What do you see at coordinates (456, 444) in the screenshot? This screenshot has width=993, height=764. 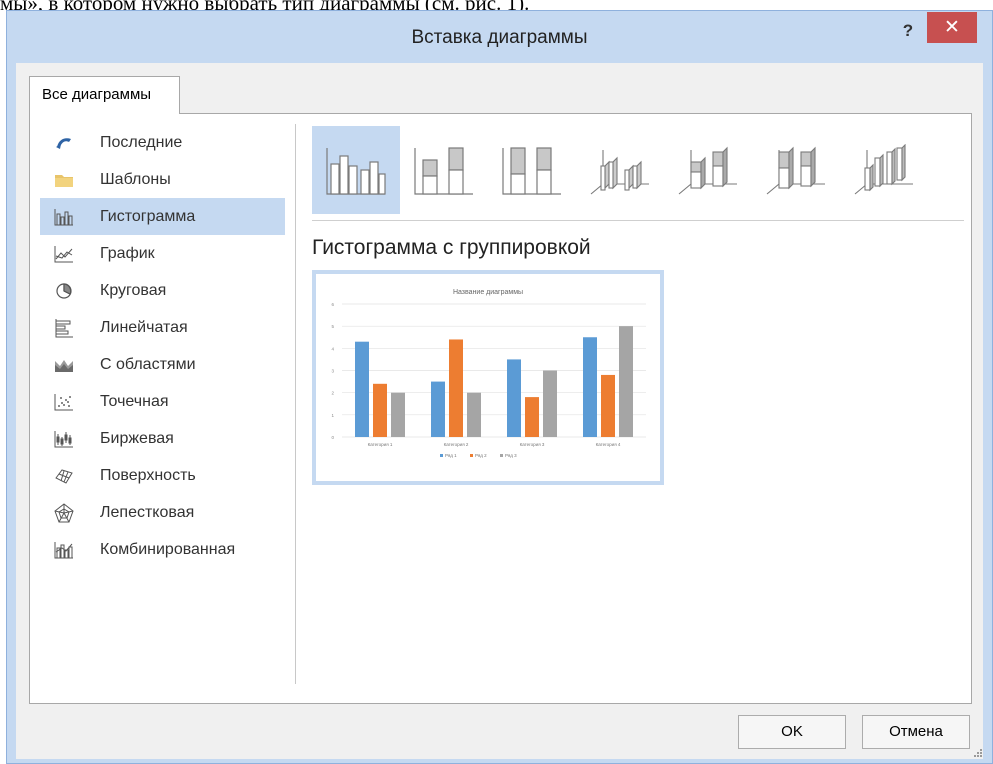 I see `x-tick-label: Категория 2` at bounding box center [456, 444].